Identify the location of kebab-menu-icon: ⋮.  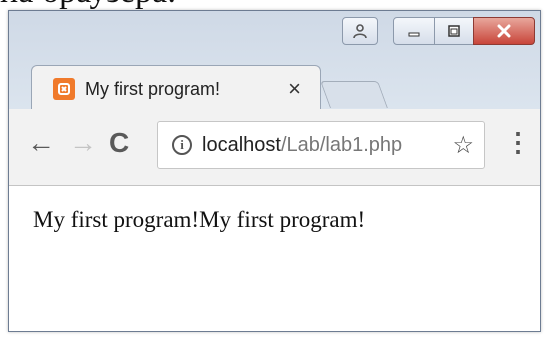
(518, 142).